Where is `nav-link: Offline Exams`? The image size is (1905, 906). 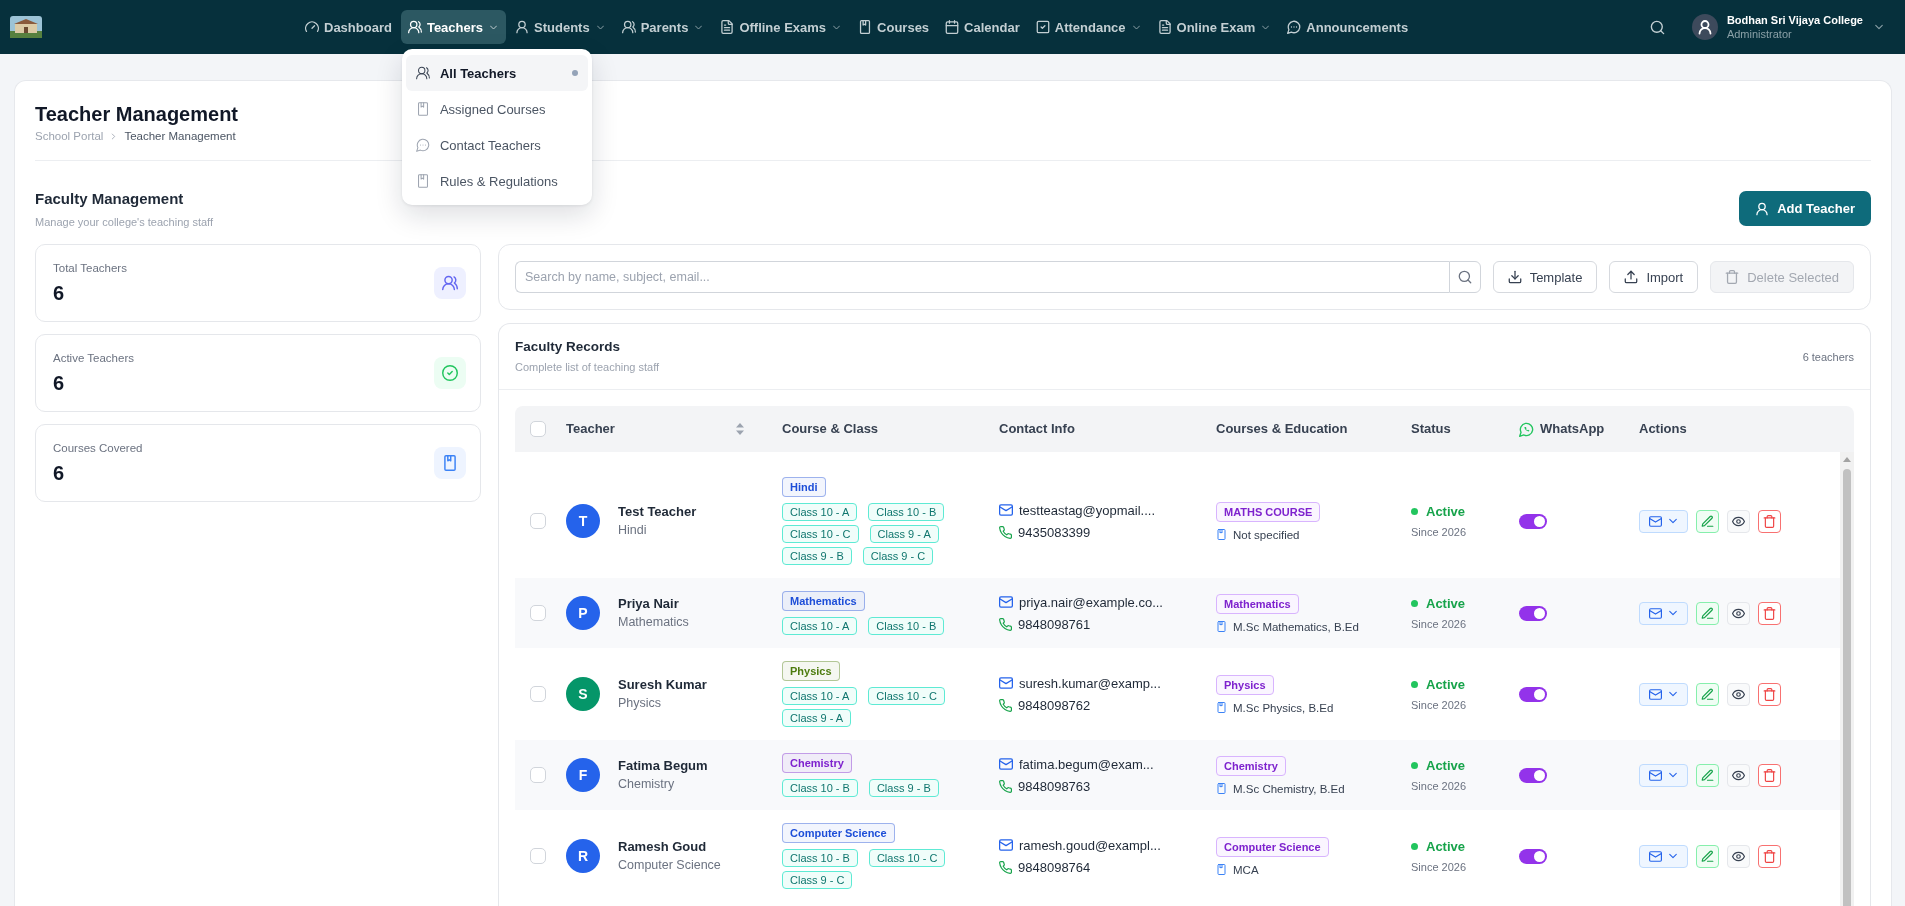
nav-link: Offline Exams is located at coordinates (781, 27).